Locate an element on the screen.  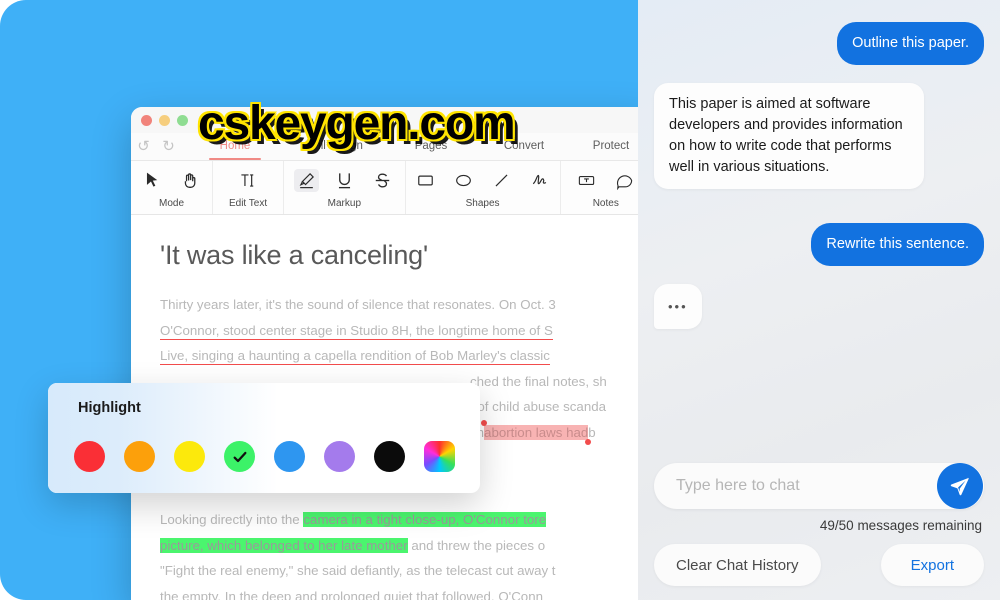
strikethrough-icon is located at coordinates (382, 180).